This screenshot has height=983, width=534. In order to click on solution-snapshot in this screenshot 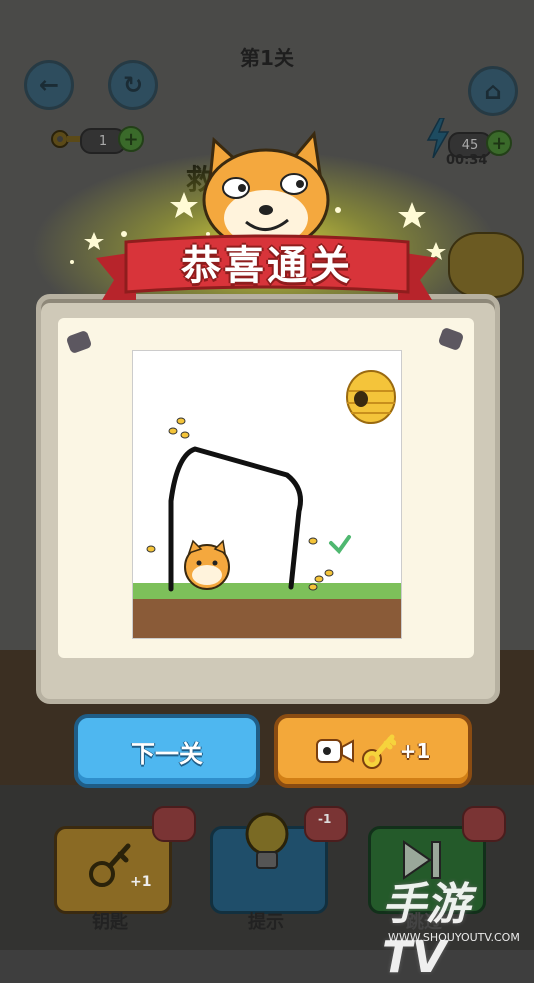, I will do `click(267, 494)`.